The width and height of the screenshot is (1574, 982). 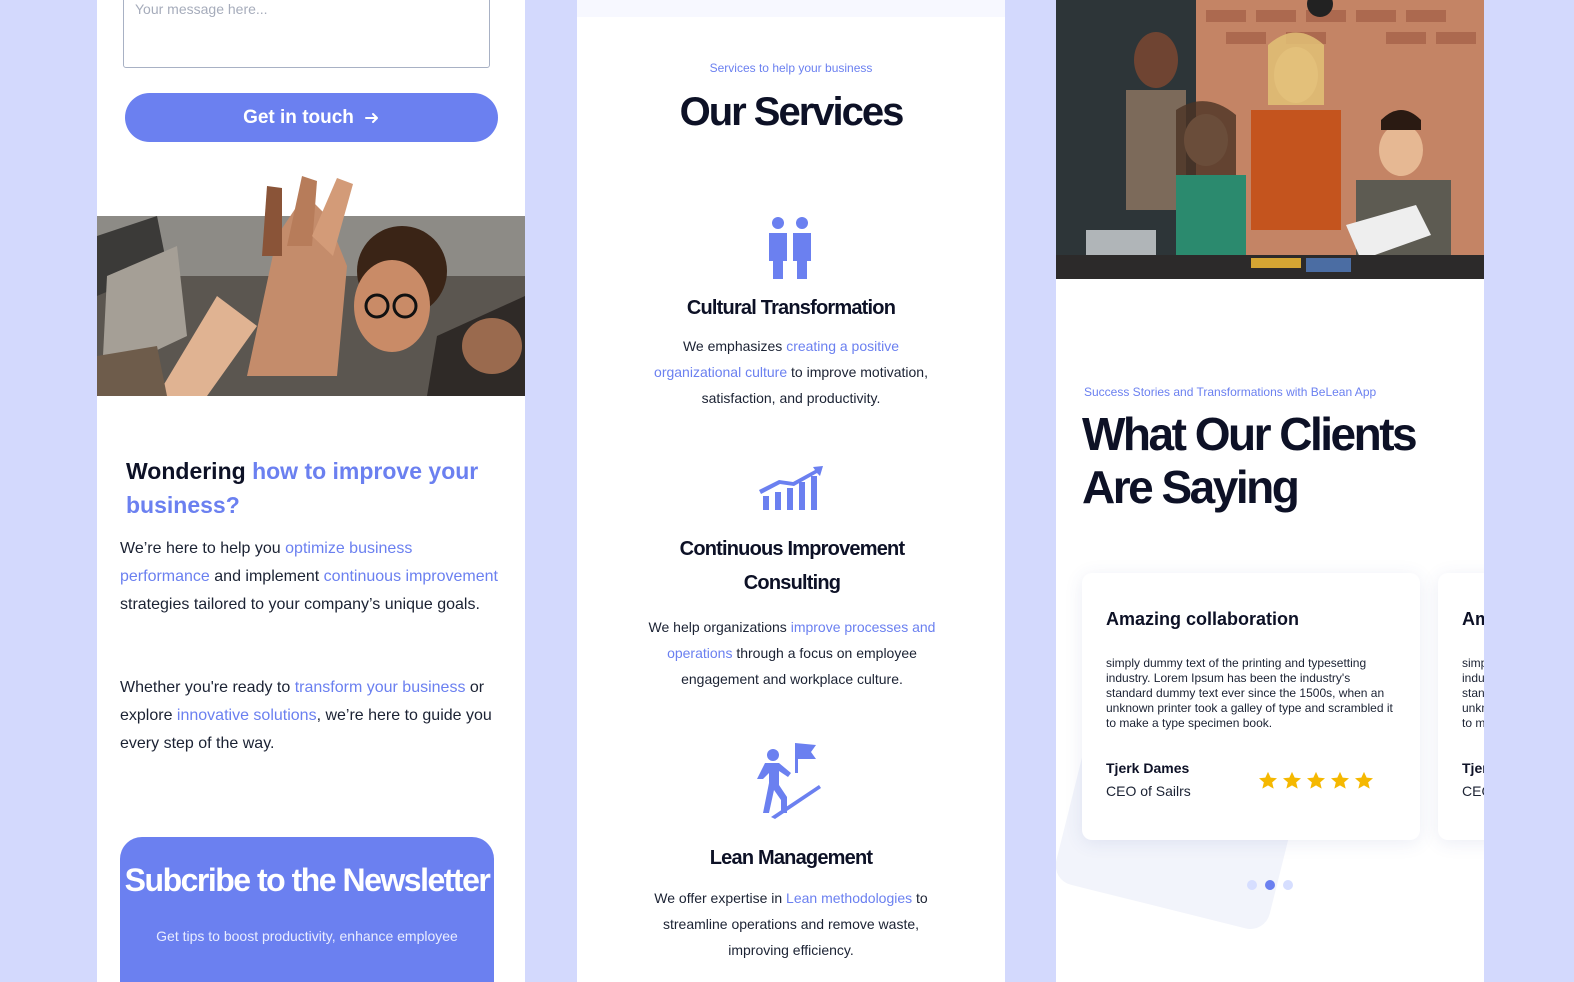 What do you see at coordinates (734, 346) in the screenshot?
I see `service-text: We emphasizes` at bounding box center [734, 346].